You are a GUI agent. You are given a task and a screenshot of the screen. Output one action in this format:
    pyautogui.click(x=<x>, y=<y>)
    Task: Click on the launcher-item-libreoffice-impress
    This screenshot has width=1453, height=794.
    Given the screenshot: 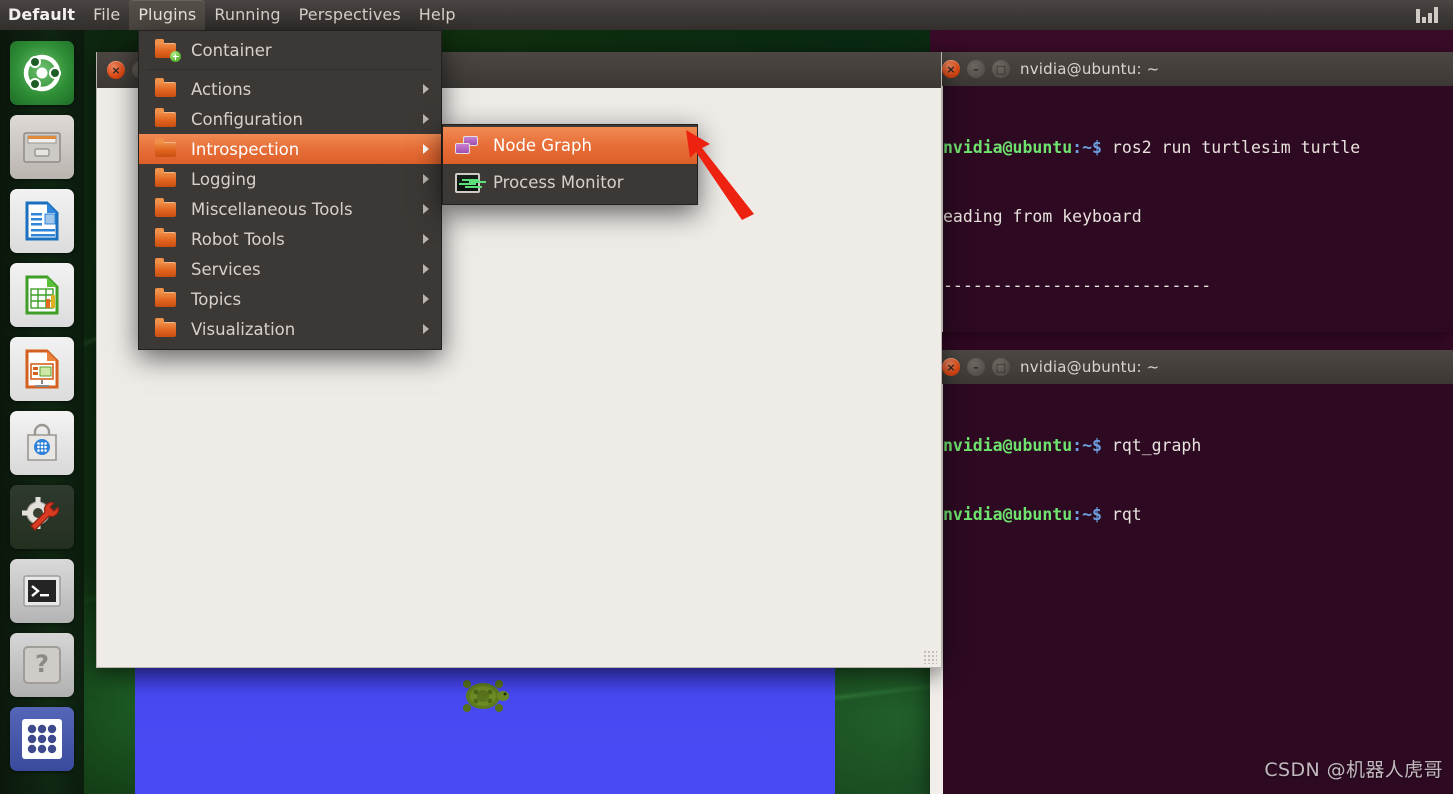 What is the action you would take?
    pyautogui.click(x=42, y=369)
    